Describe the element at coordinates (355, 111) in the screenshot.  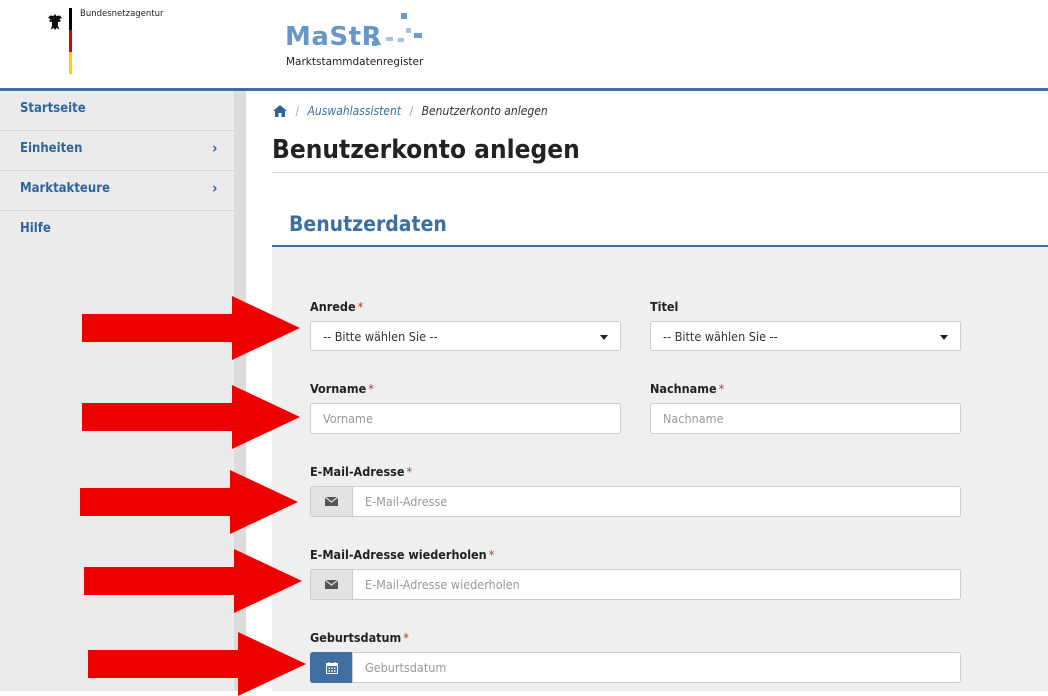
I see `breadcrumb-link-auswahlassistent: Auswahlassistent` at that location.